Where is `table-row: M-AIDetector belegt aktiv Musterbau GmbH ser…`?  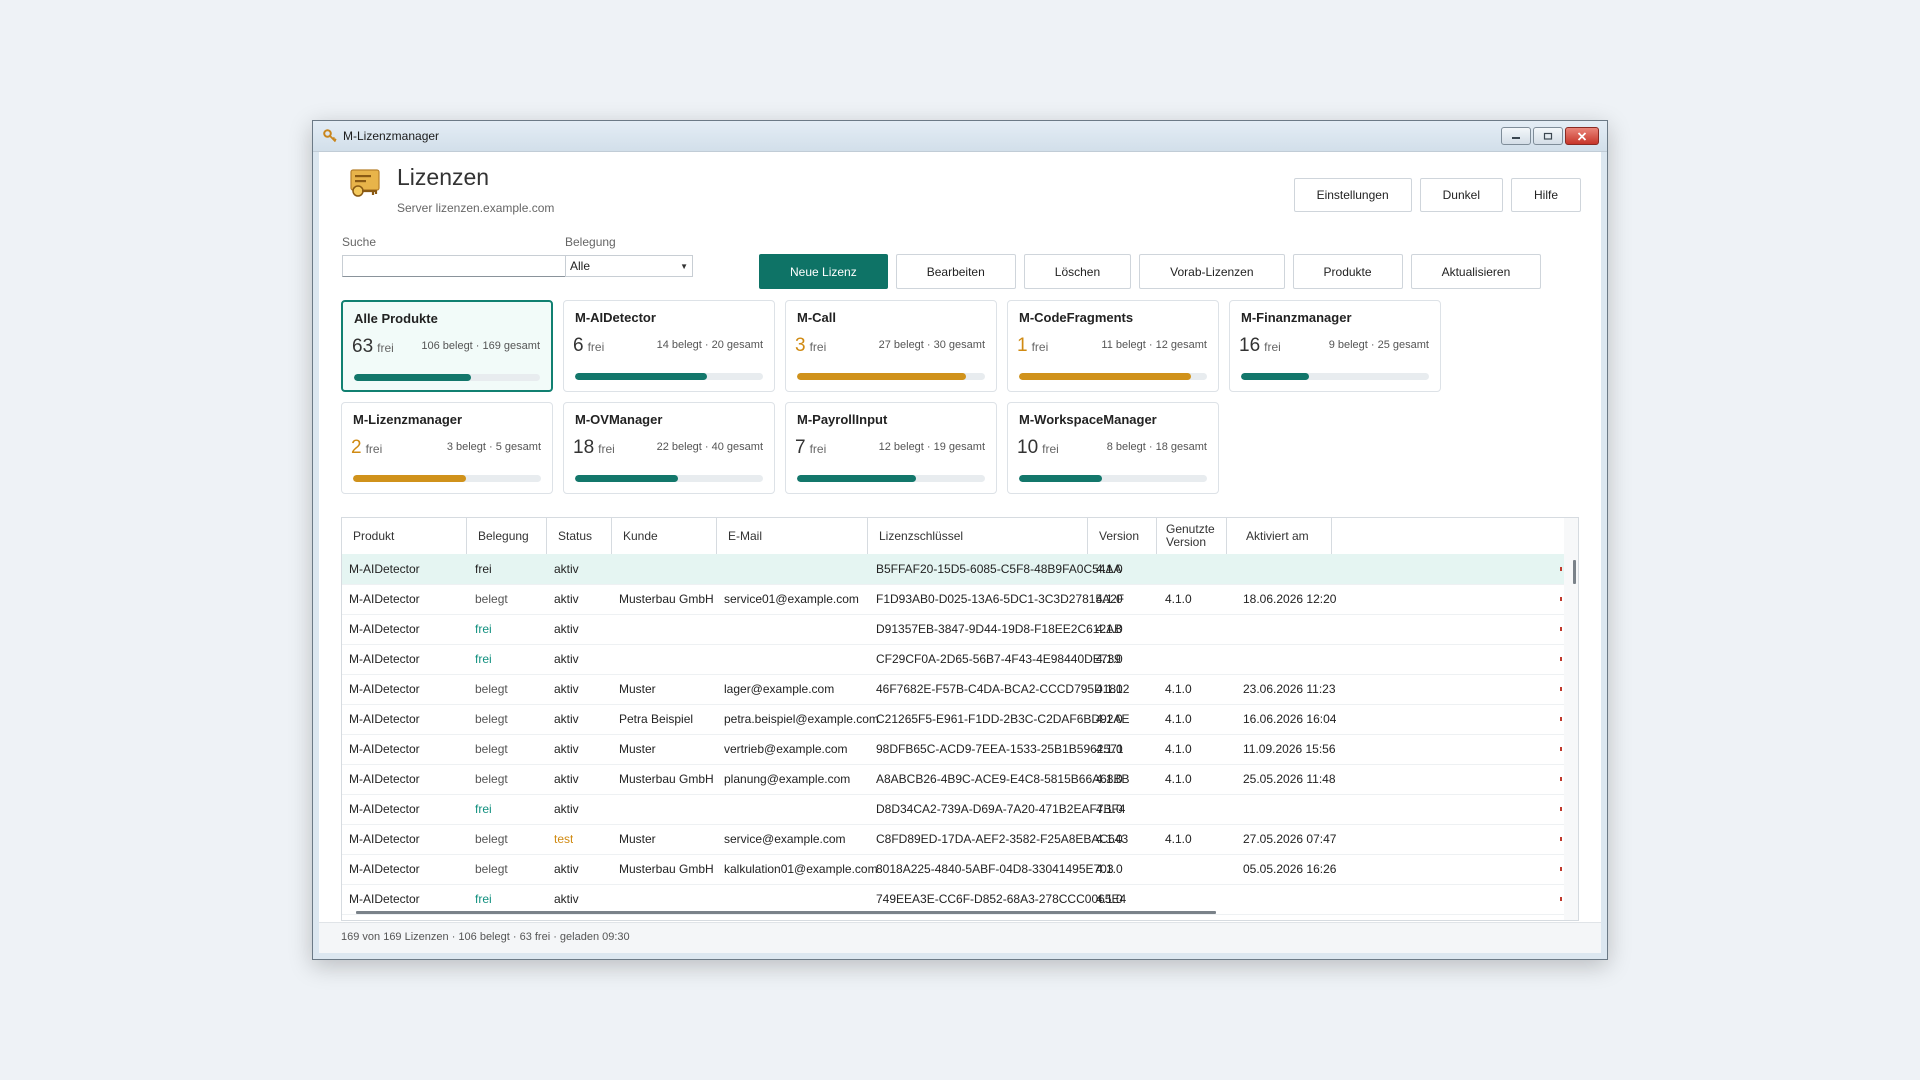 table-row: M-AIDetector belegt aktiv Musterbau GmbH ser… is located at coordinates (953, 599).